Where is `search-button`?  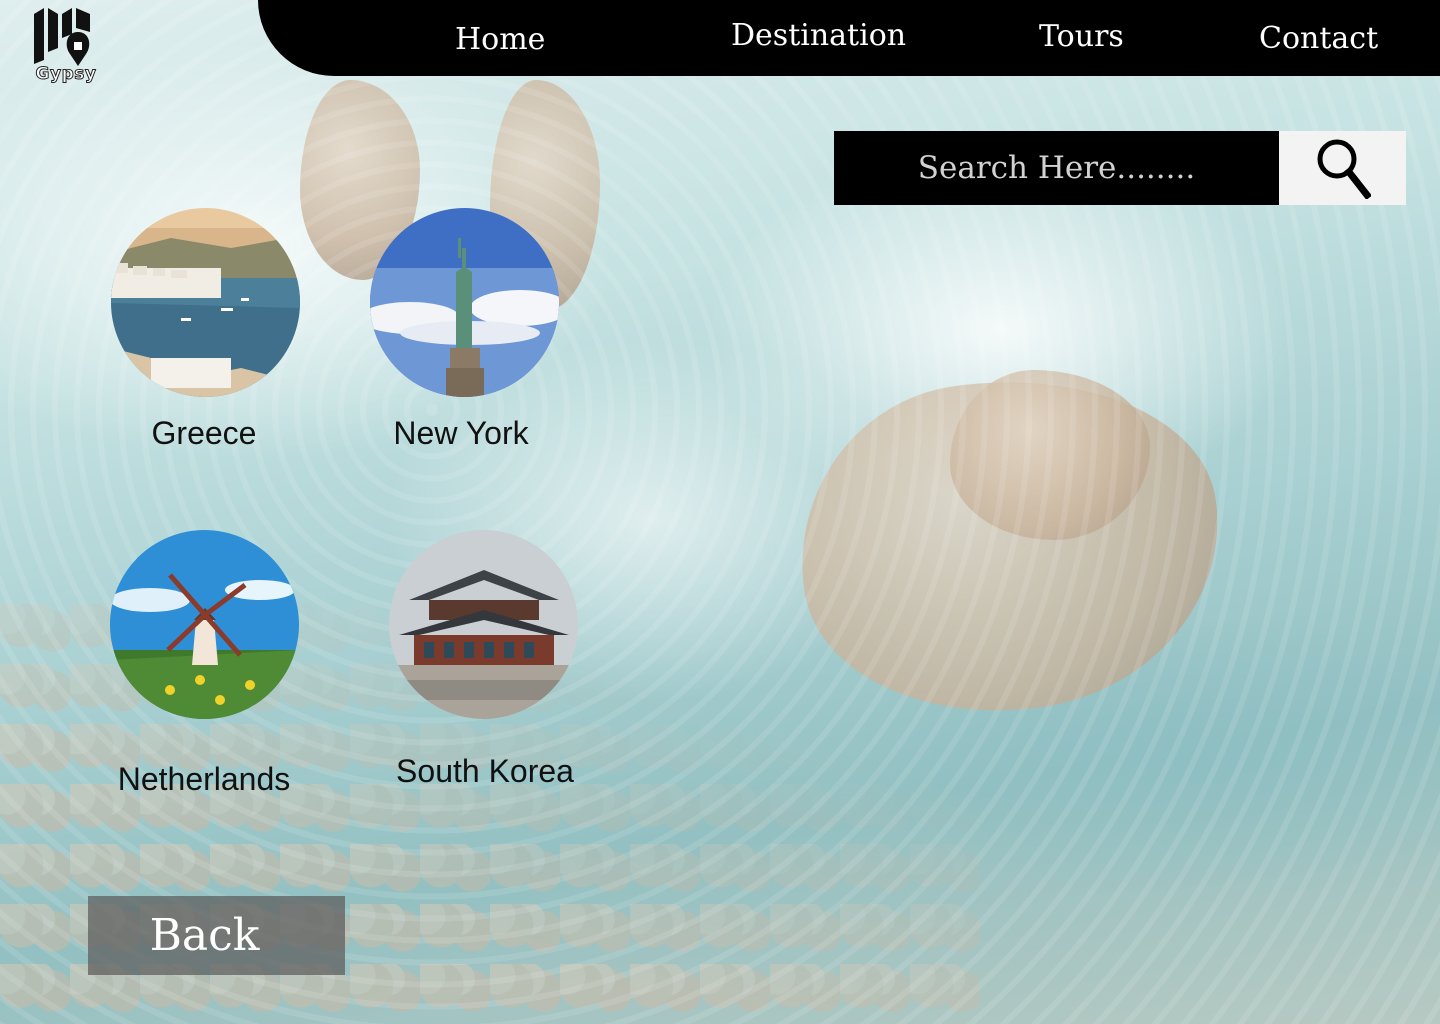
search-button is located at coordinates (1342, 168).